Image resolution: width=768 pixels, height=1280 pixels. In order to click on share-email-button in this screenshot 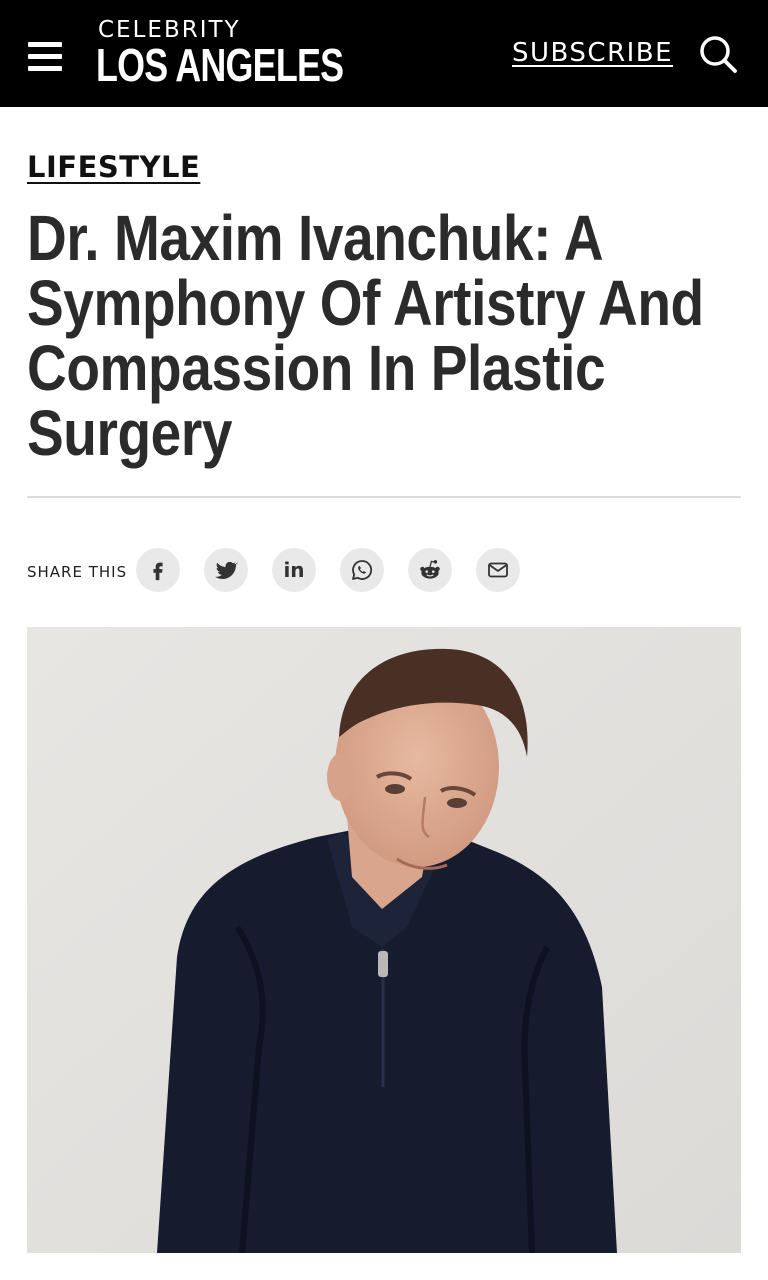, I will do `click(498, 570)`.